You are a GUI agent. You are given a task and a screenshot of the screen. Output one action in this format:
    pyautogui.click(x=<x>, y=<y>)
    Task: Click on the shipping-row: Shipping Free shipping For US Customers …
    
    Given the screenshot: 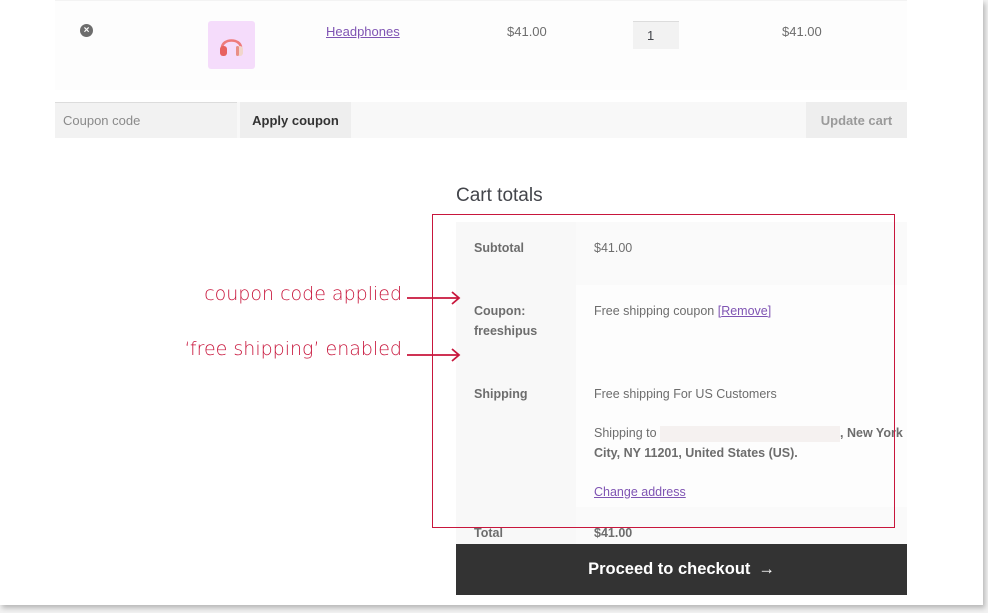 What is the action you would take?
    pyautogui.click(x=681, y=437)
    